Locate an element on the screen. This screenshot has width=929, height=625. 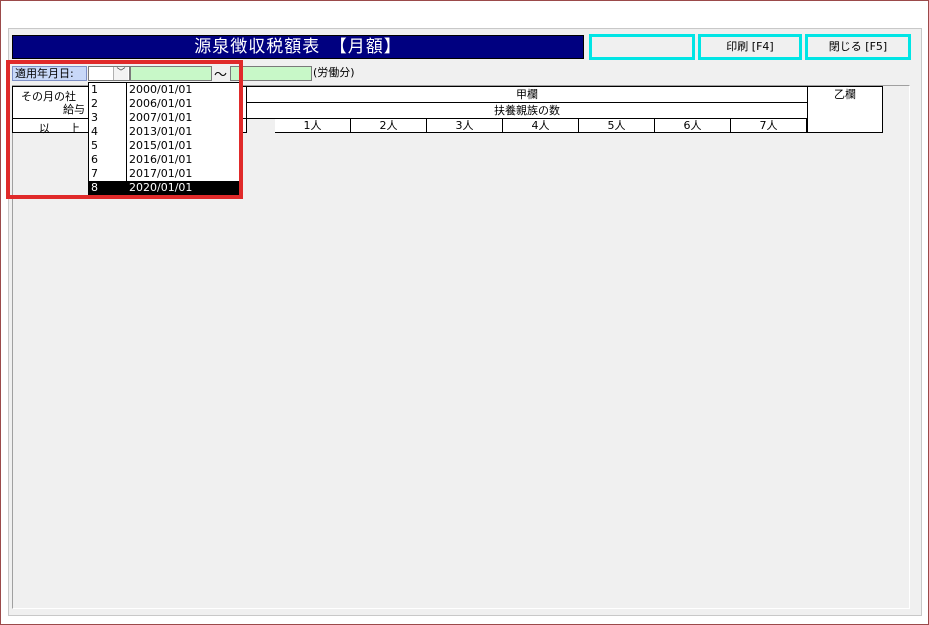
dependents-row: 1人 2人 3人 4人 5人 6人 7人 is located at coordinates (541, 125).